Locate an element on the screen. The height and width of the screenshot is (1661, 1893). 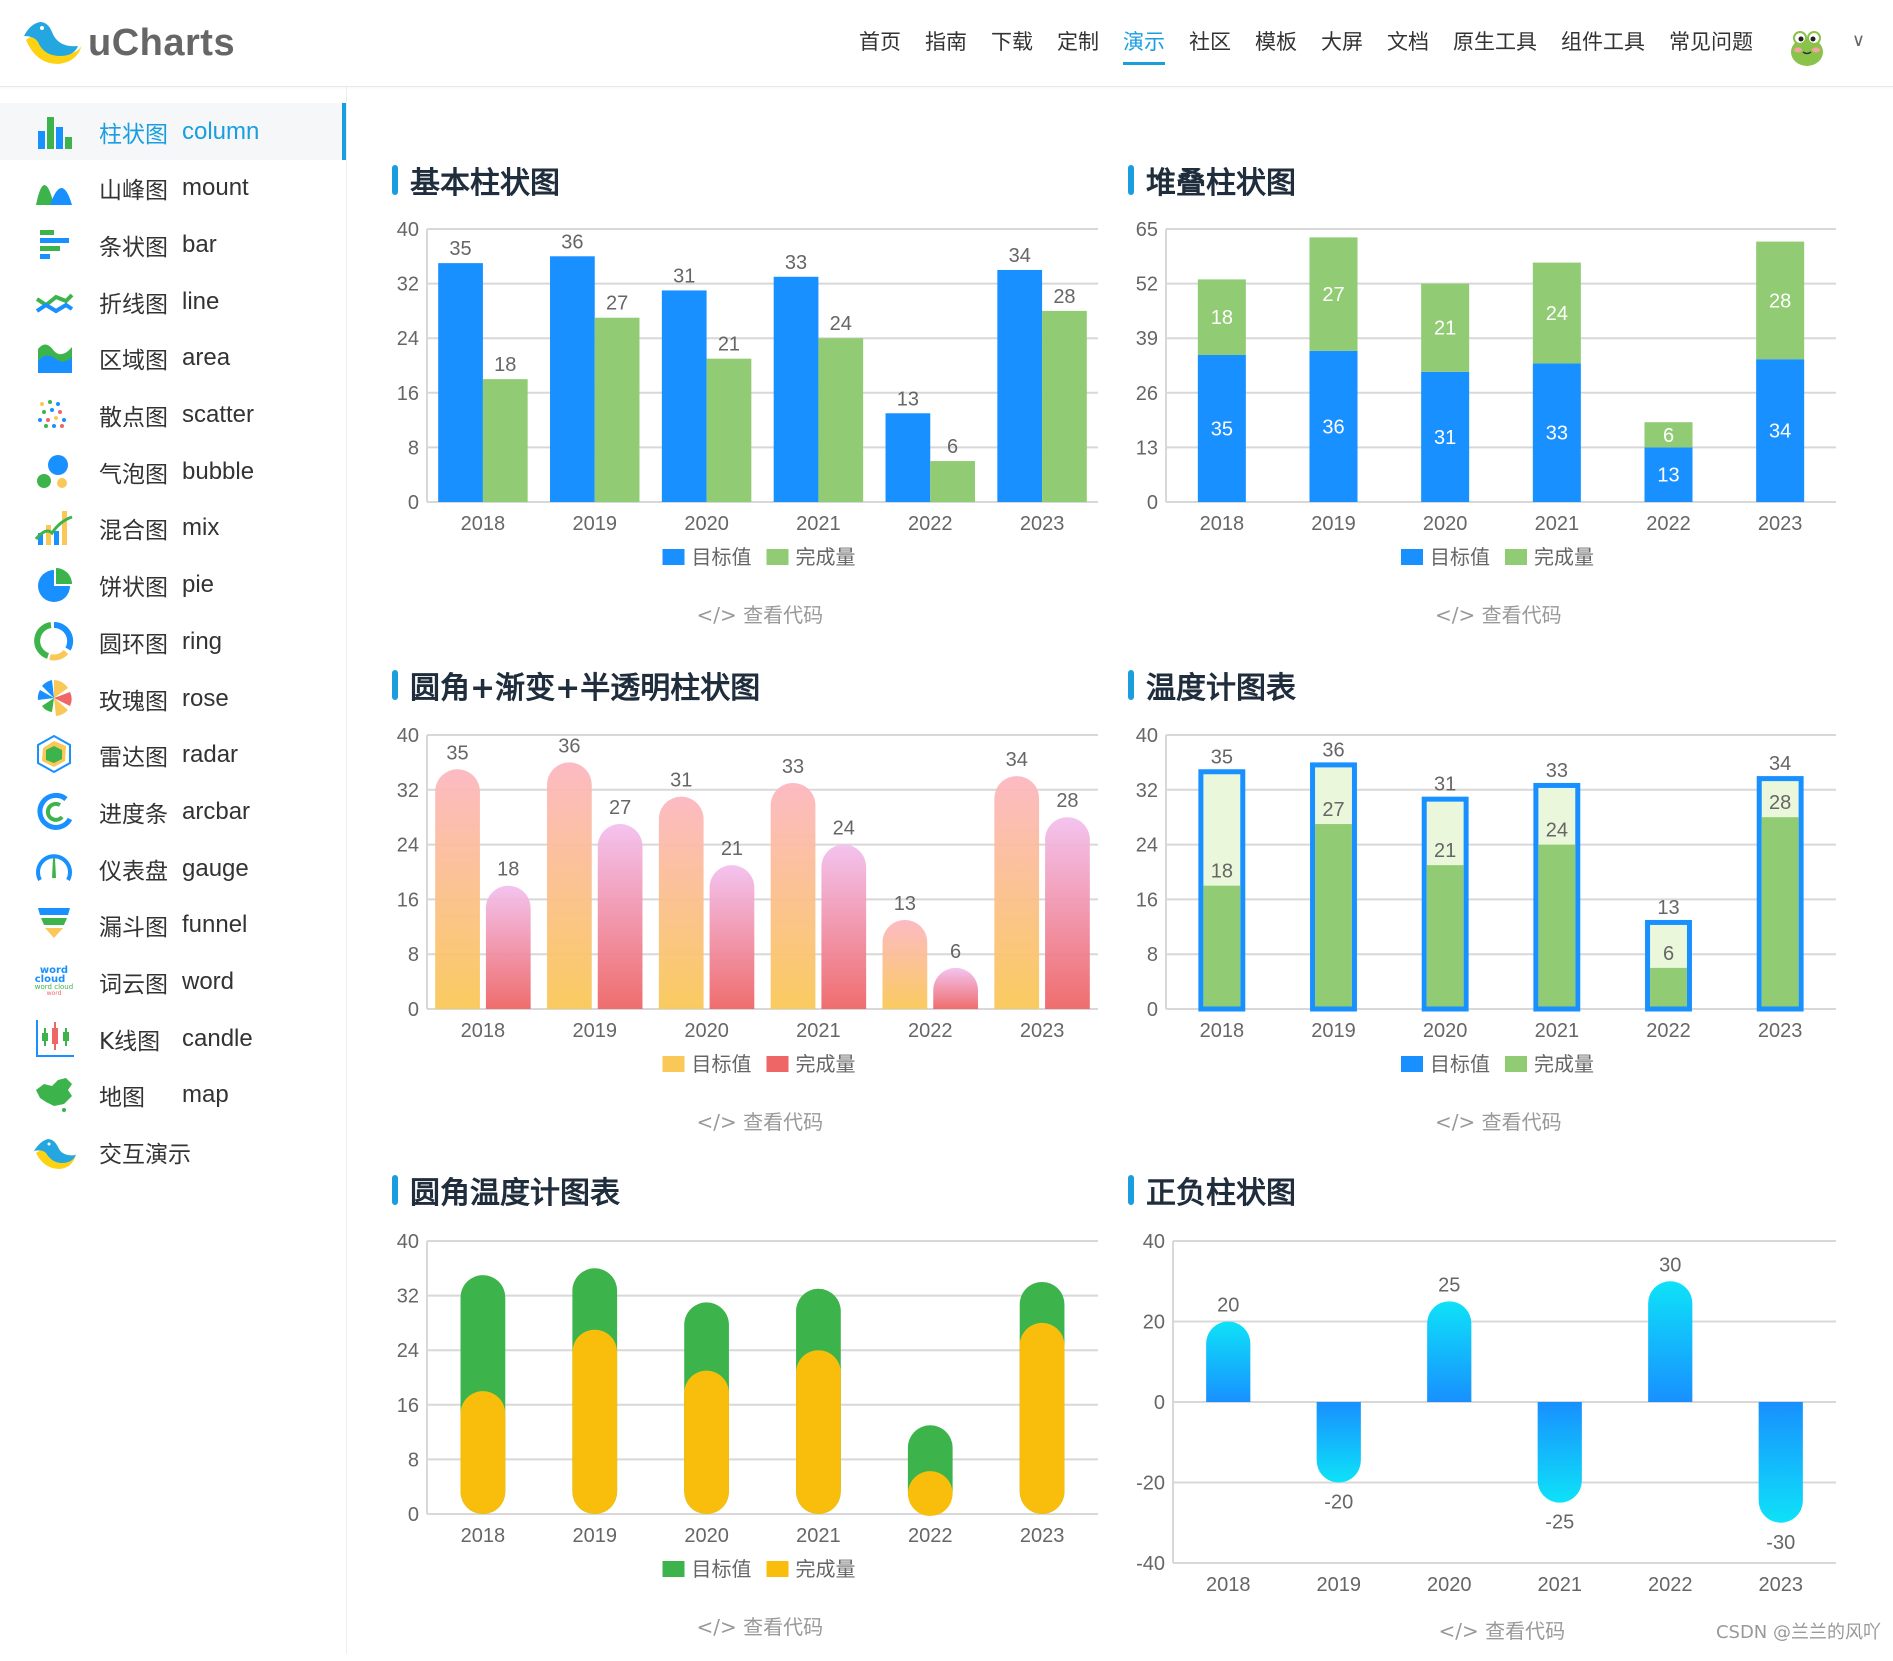
sidebar-item-en-label: column is located at coordinates (220, 132).